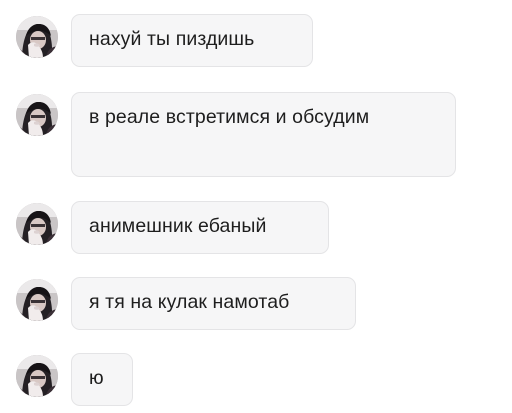 The image size is (512, 413). Describe the element at coordinates (192, 40) in the screenshot. I see `message-bubble: нахуй ты пиздишь` at that location.